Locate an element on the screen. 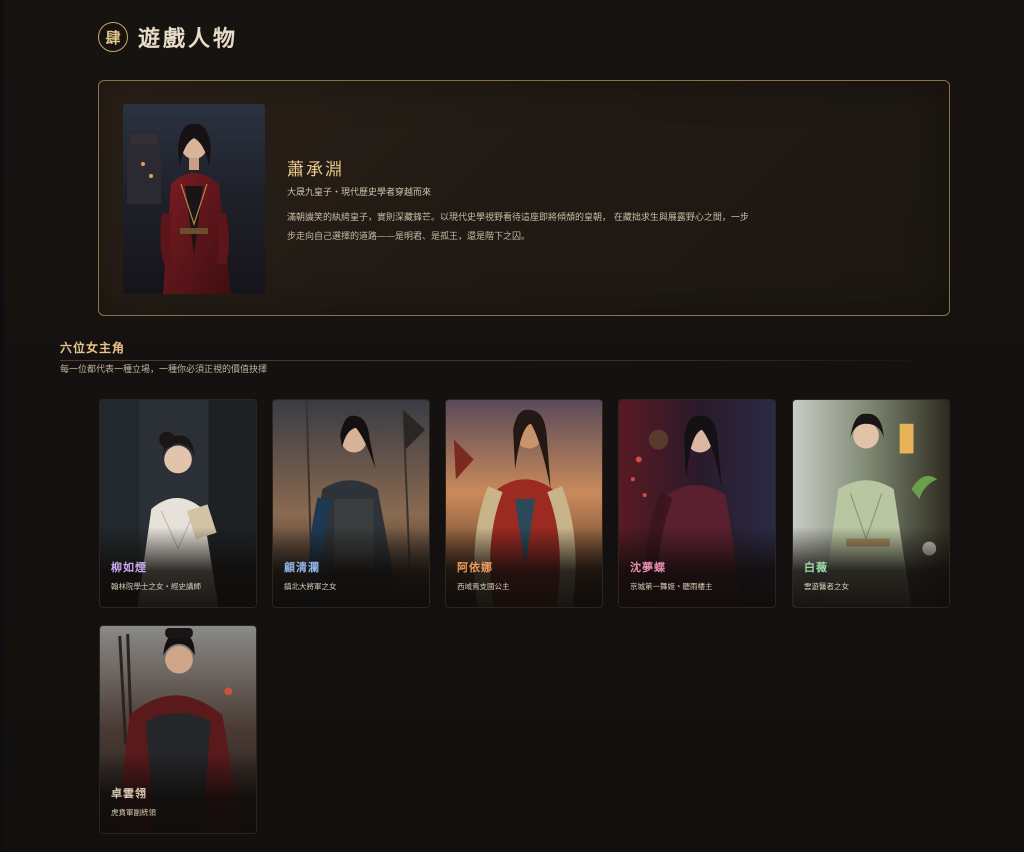 Image resolution: width=1024 pixels, height=852 pixels. section-header: 肆 遊戲人物 is located at coordinates (168, 37).